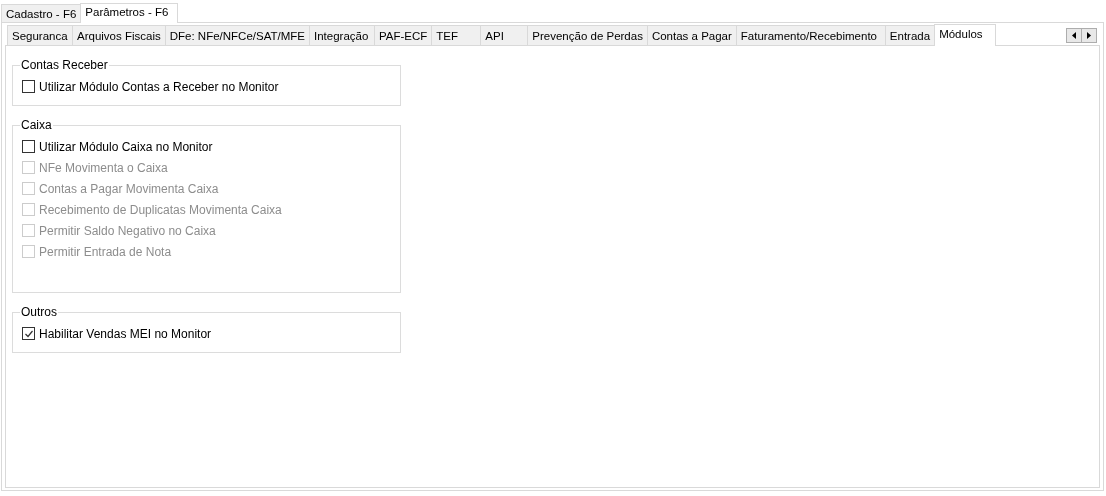 The width and height of the screenshot is (1106, 496). What do you see at coordinates (159, 86) in the screenshot?
I see `checkbox-label: Utilizar Módulo Contas a Receber no Monitor` at bounding box center [159, 86].